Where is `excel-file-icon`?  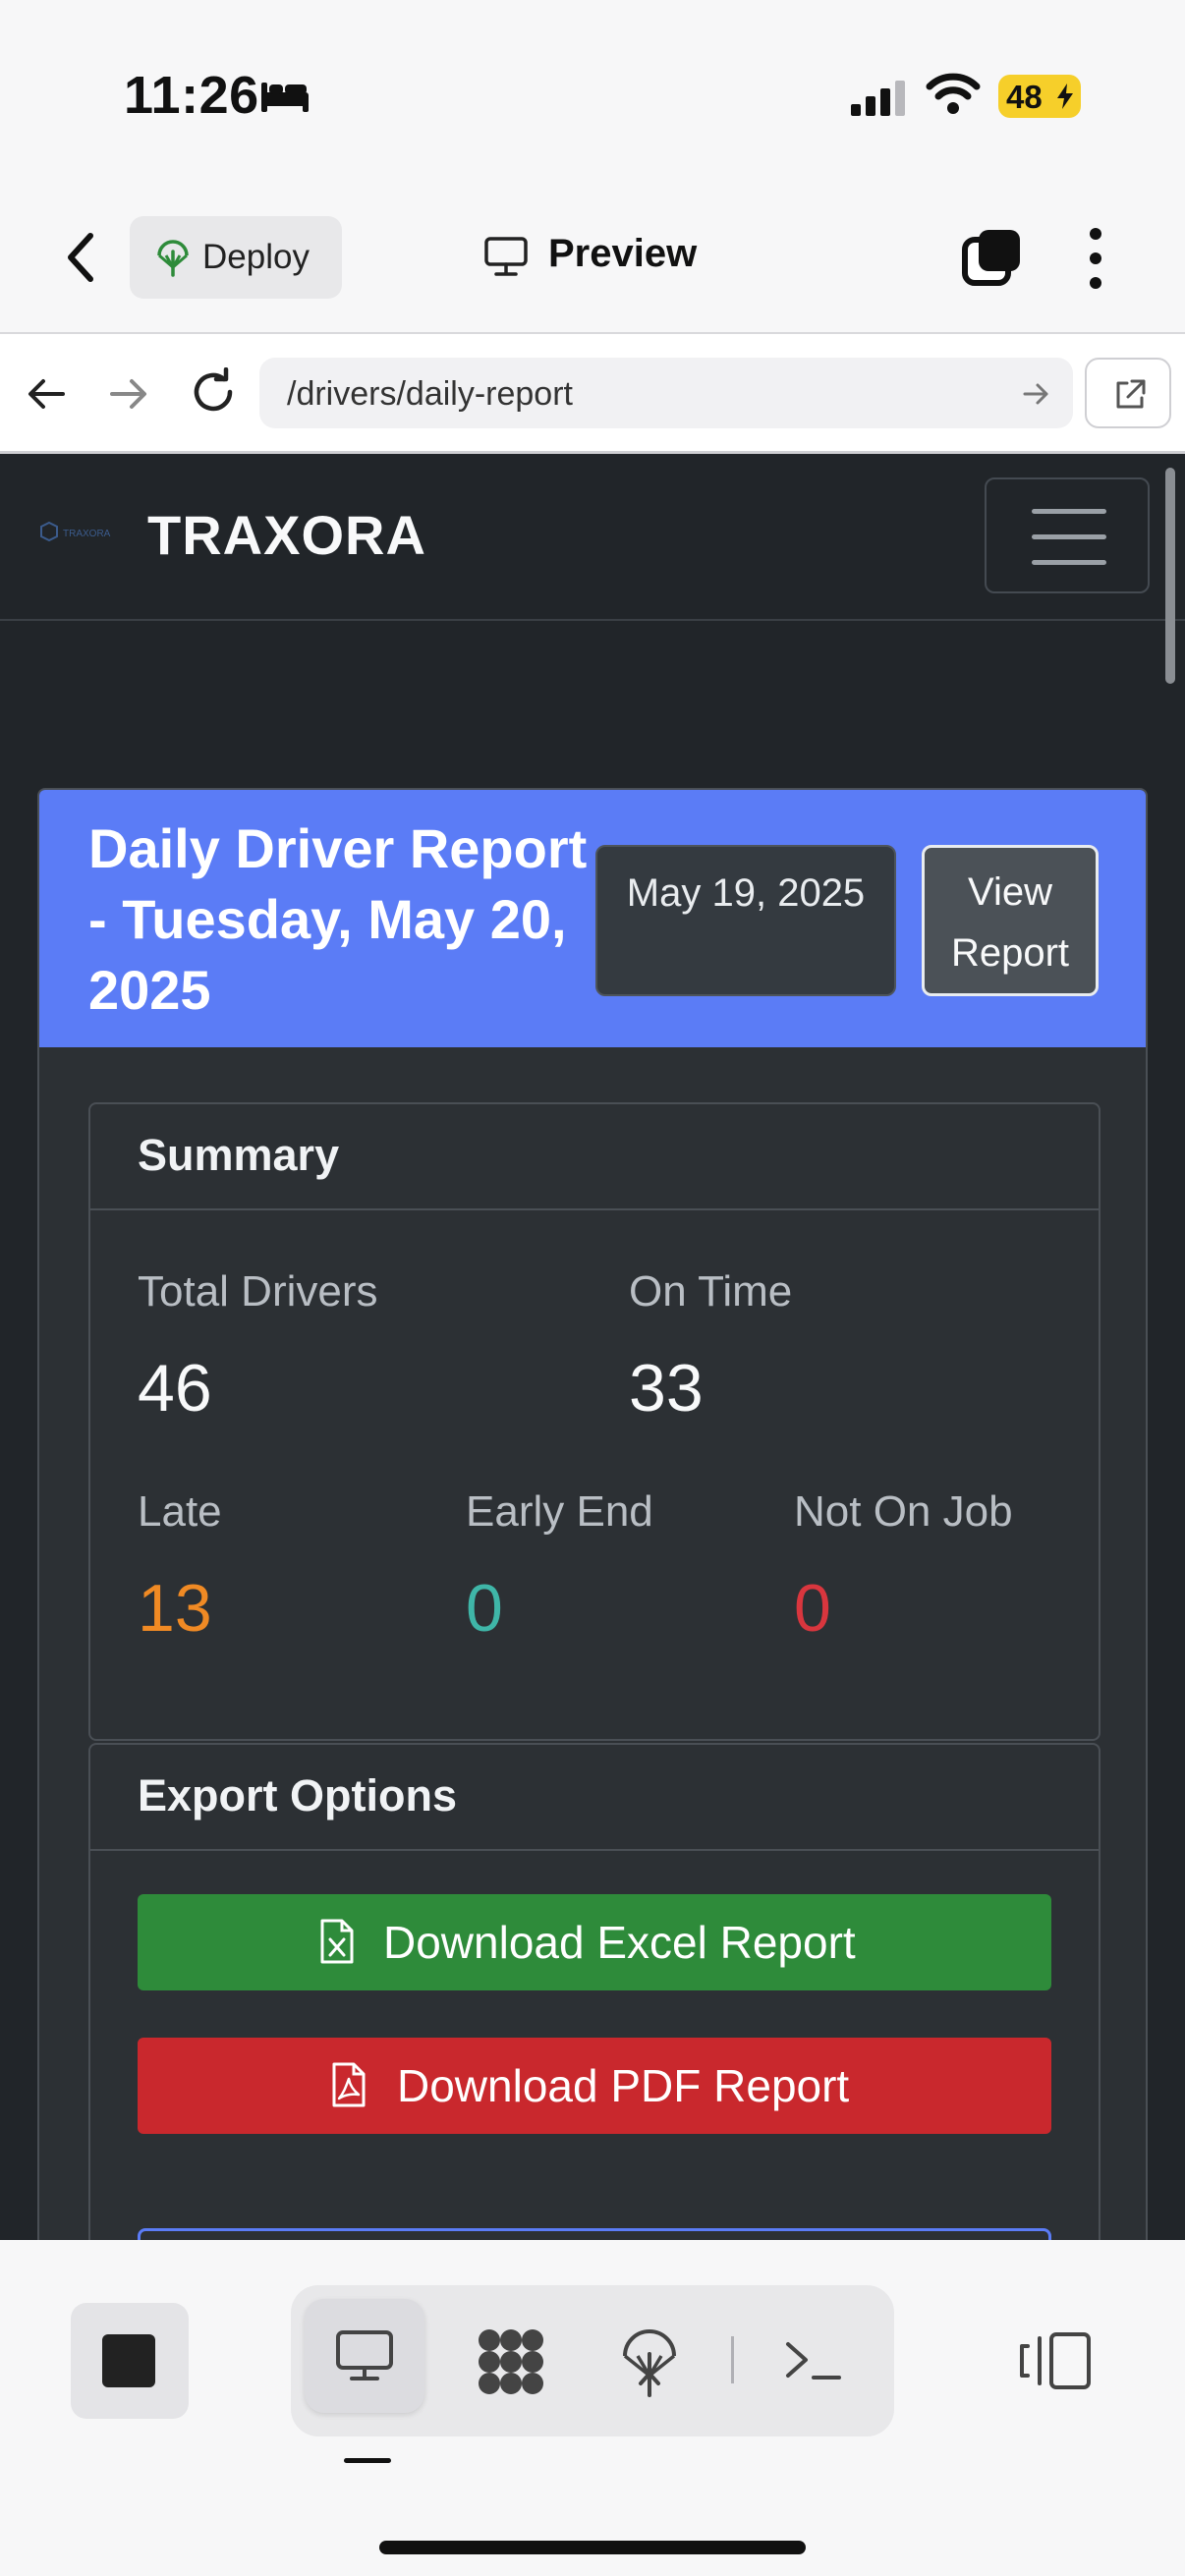 excel-file-icon is located at coordinates (337, 1941).